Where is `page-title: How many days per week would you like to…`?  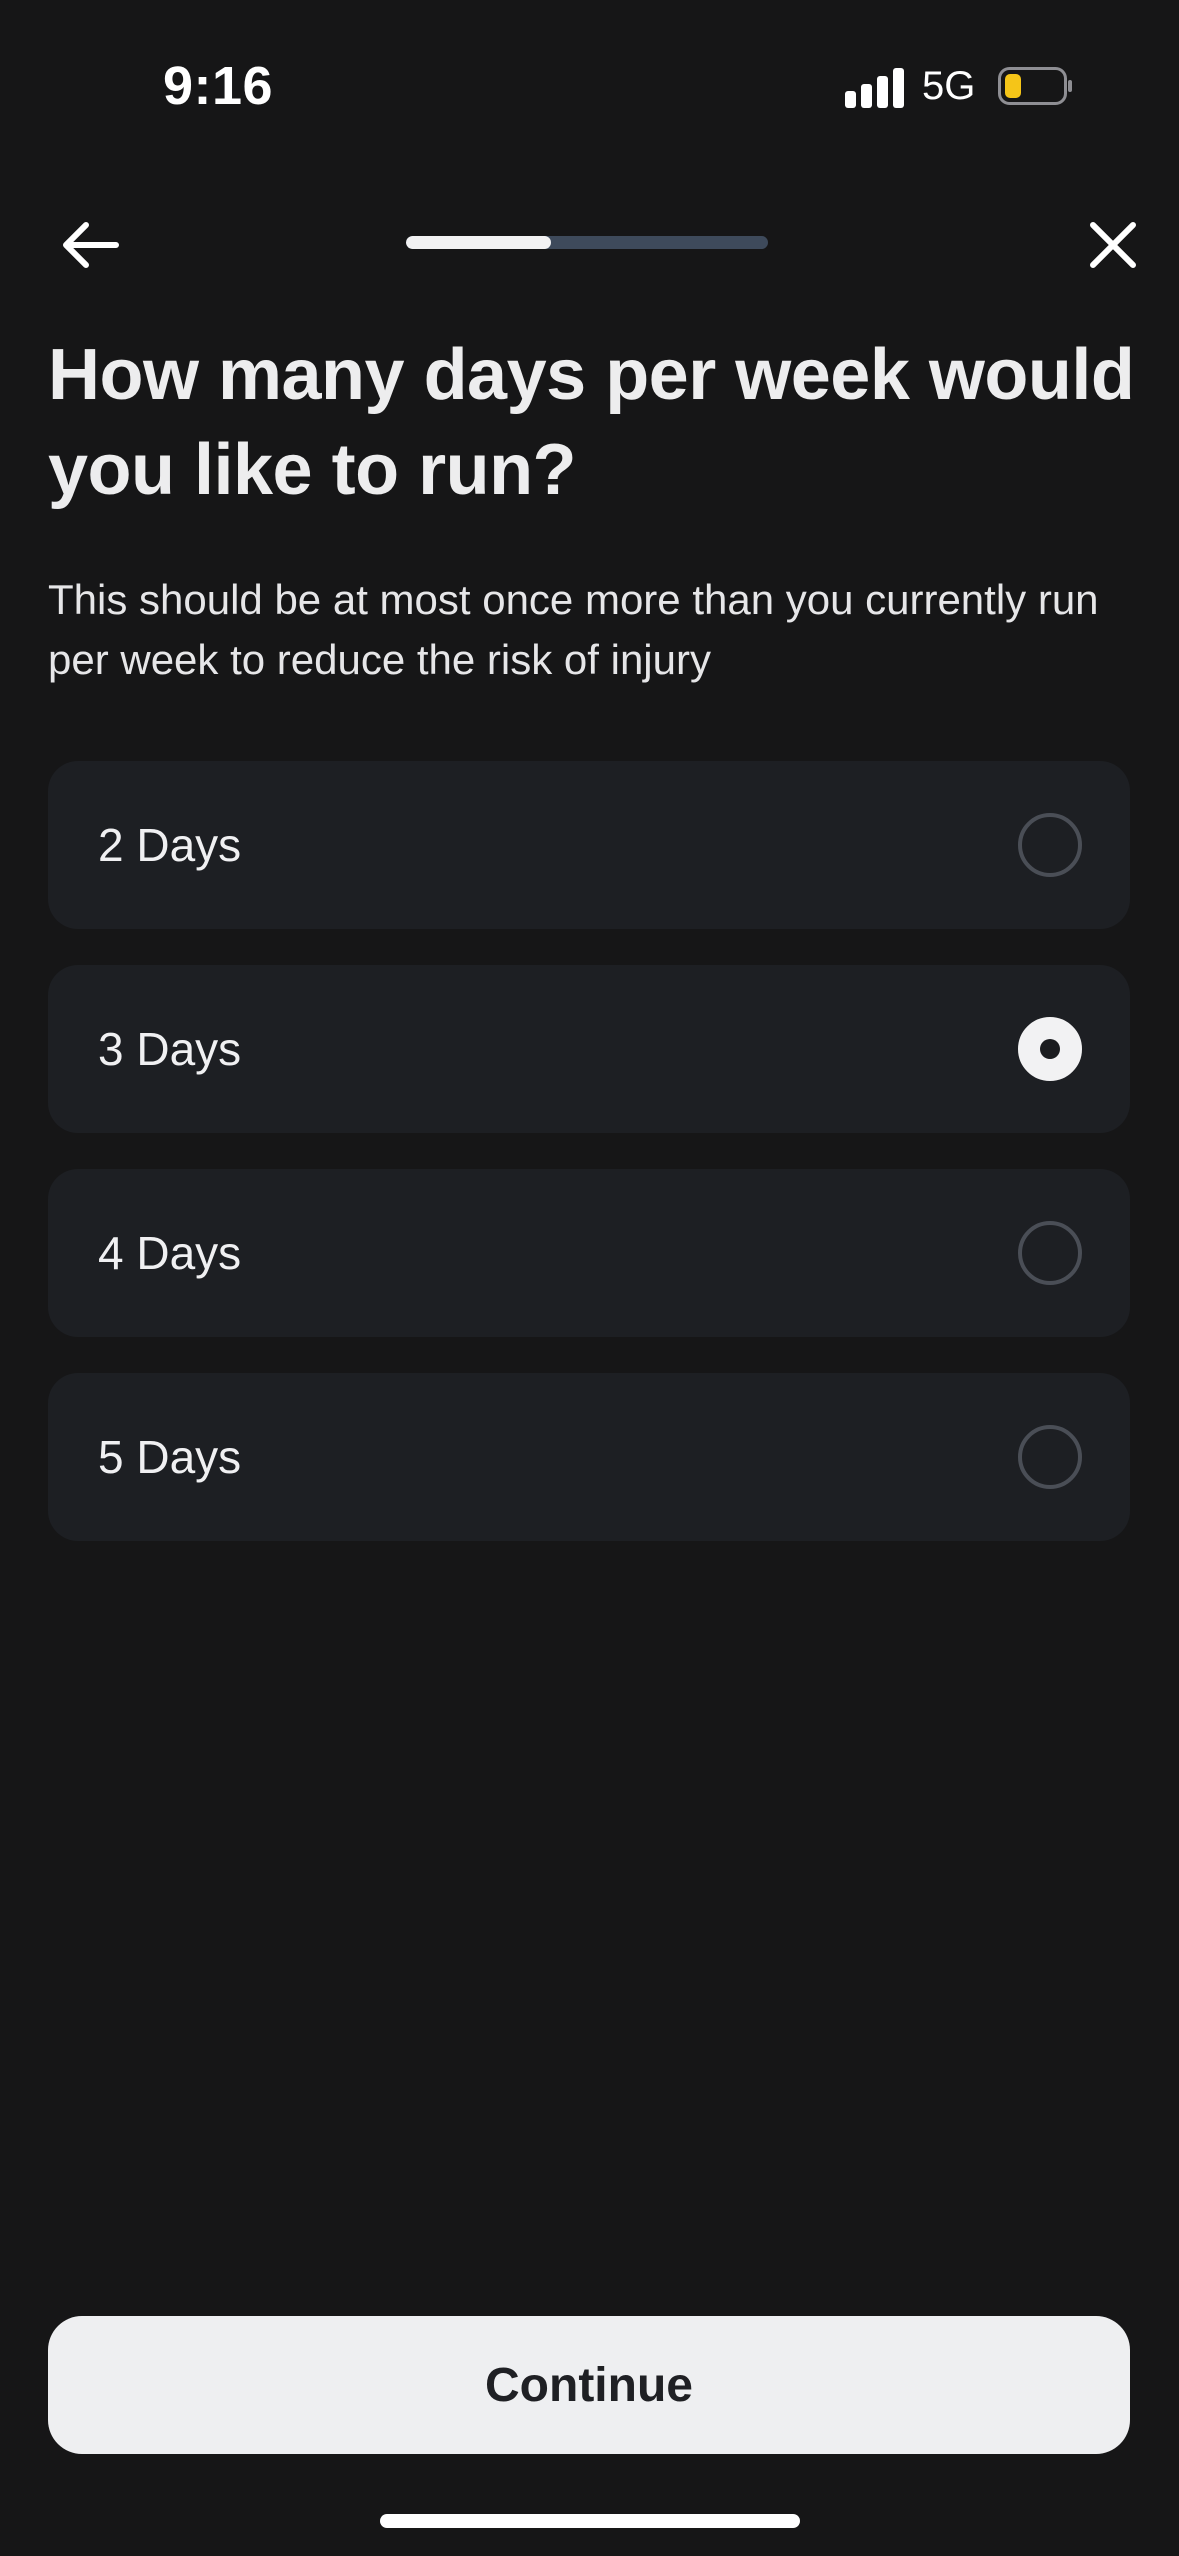
page-title: How many days per week would you like to… is located at coordinates (591, 422).